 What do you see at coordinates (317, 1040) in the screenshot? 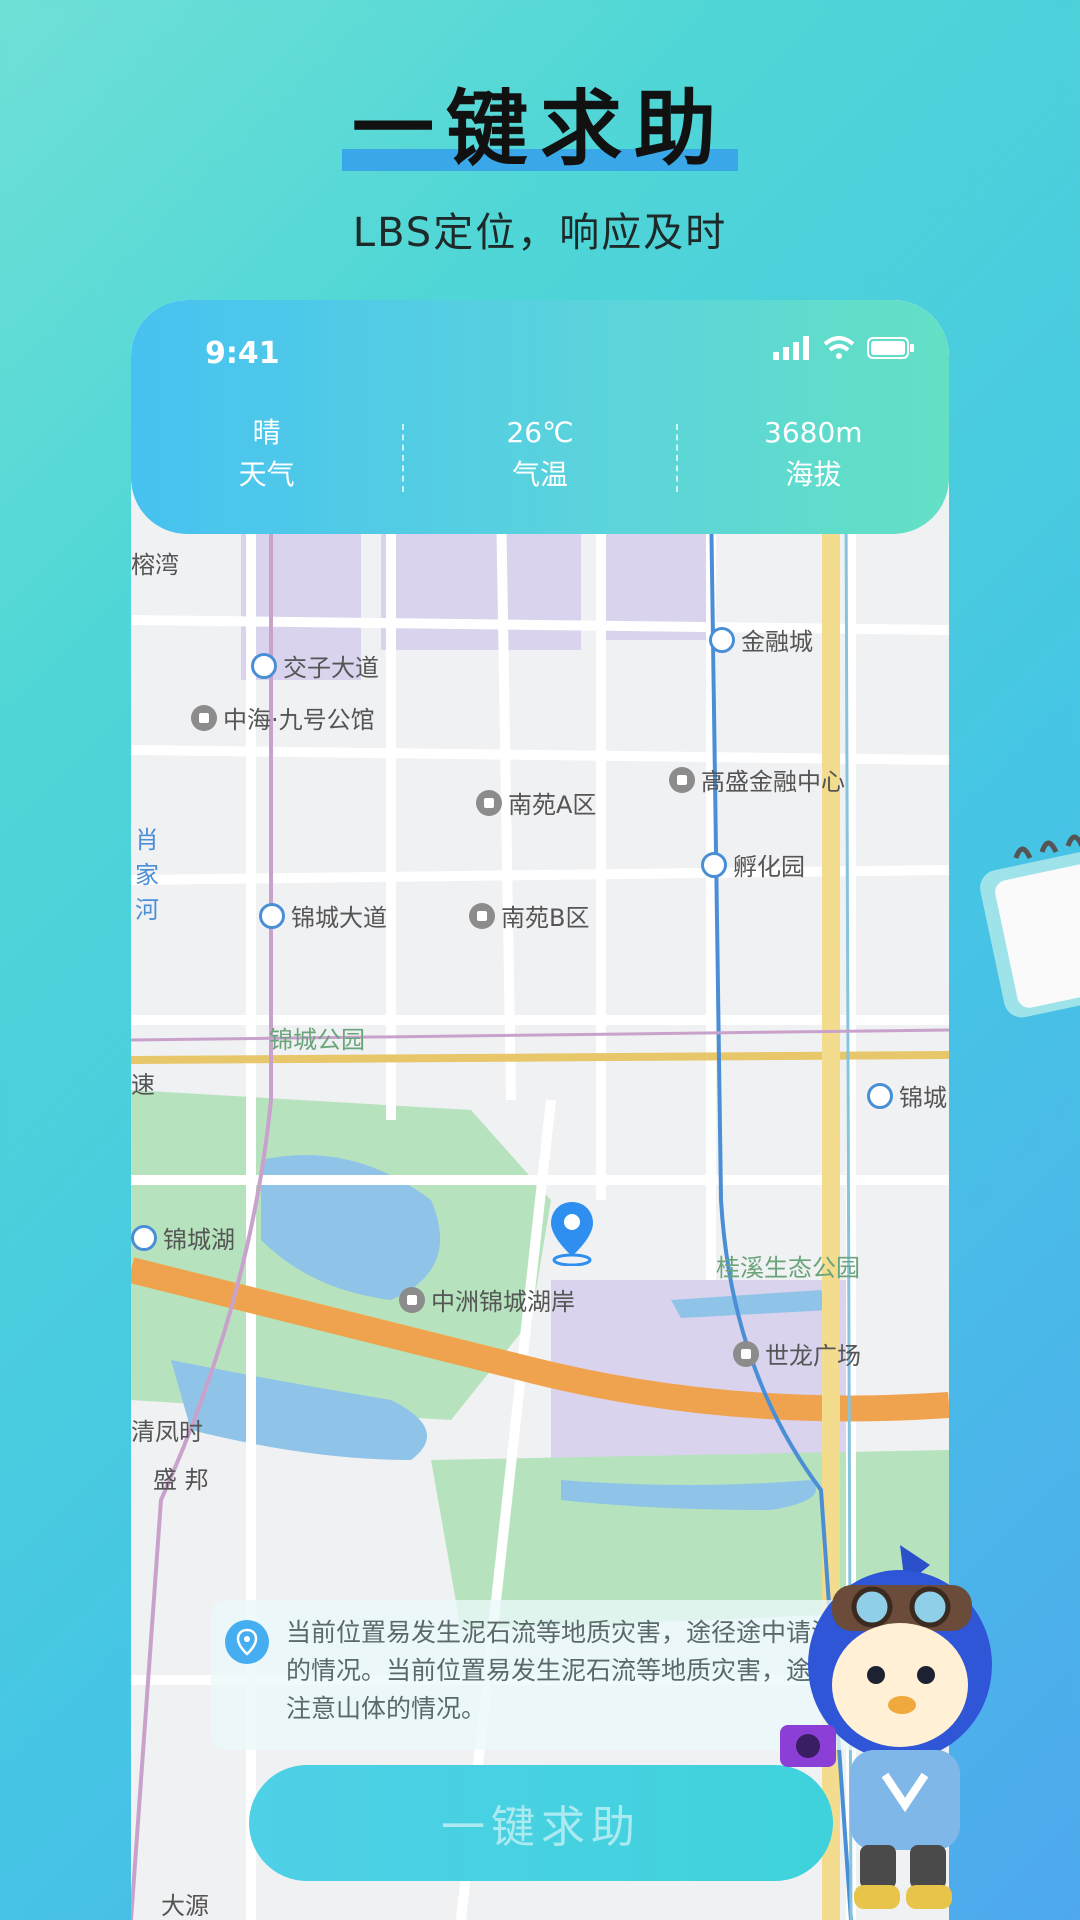
I see `map-label-park: 锦城公园` at bounding box center [317, 1040].